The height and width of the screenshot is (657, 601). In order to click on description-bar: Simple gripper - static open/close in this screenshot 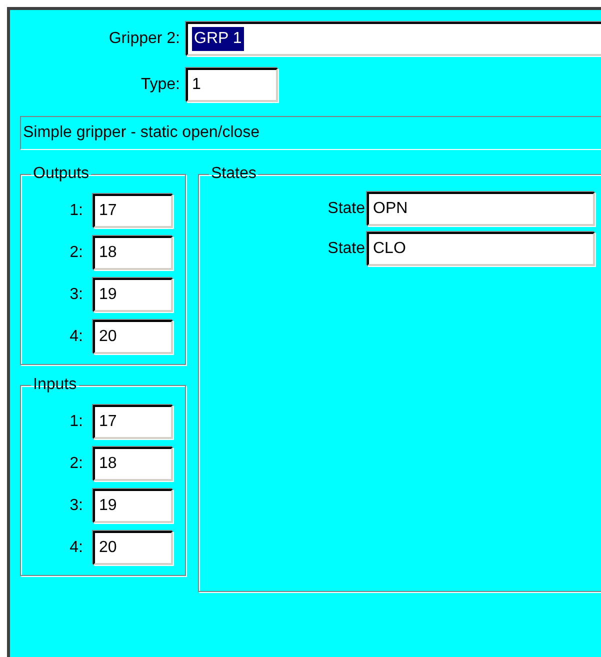, I will do `click(310, 133)`.